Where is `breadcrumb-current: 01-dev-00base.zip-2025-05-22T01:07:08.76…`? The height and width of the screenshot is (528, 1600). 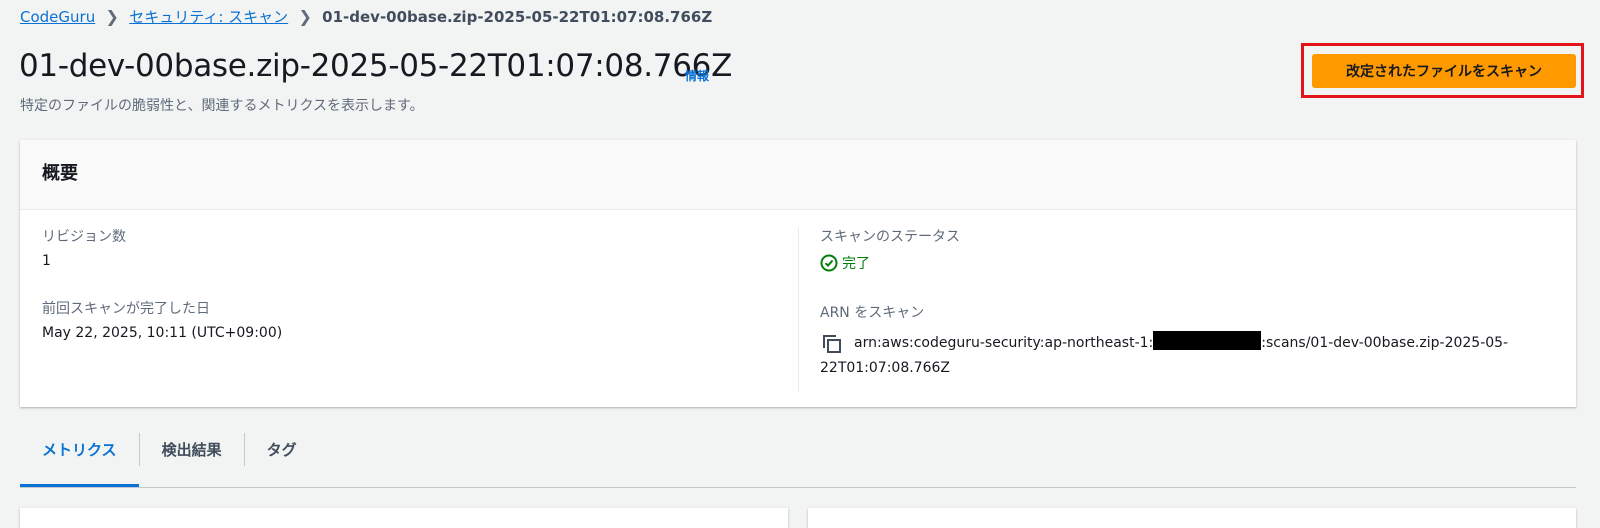 breadcrumb-current: 01-dev-00base.zip-2025-05-22T01:07:08.76… is located at coordinates (517, 16).